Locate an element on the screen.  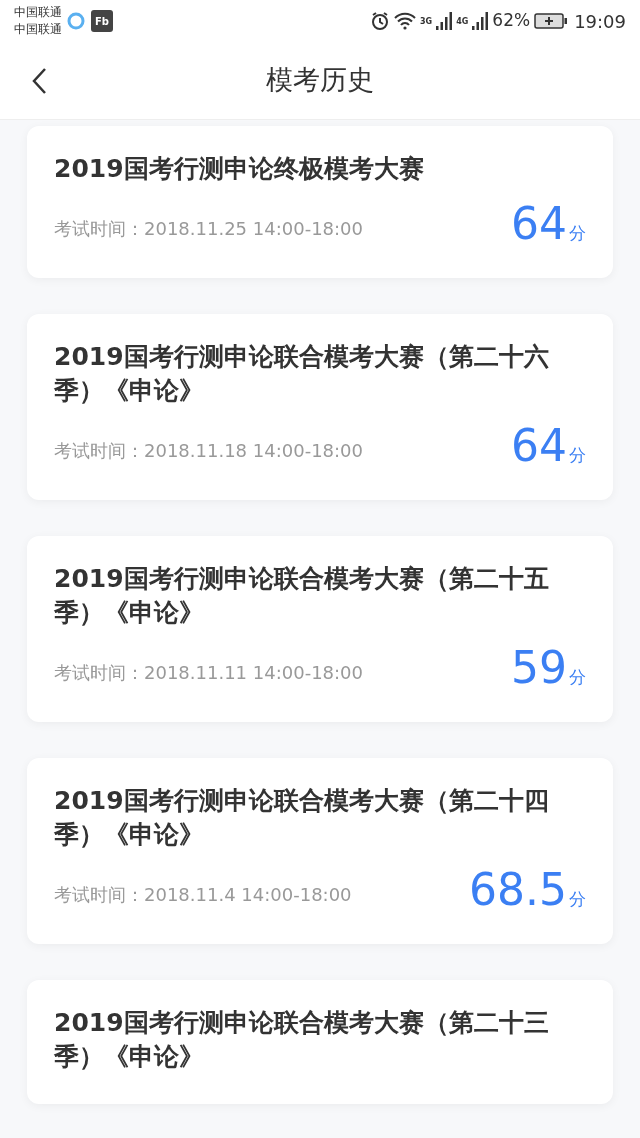
back-icon is located at coordinates (39, 81).